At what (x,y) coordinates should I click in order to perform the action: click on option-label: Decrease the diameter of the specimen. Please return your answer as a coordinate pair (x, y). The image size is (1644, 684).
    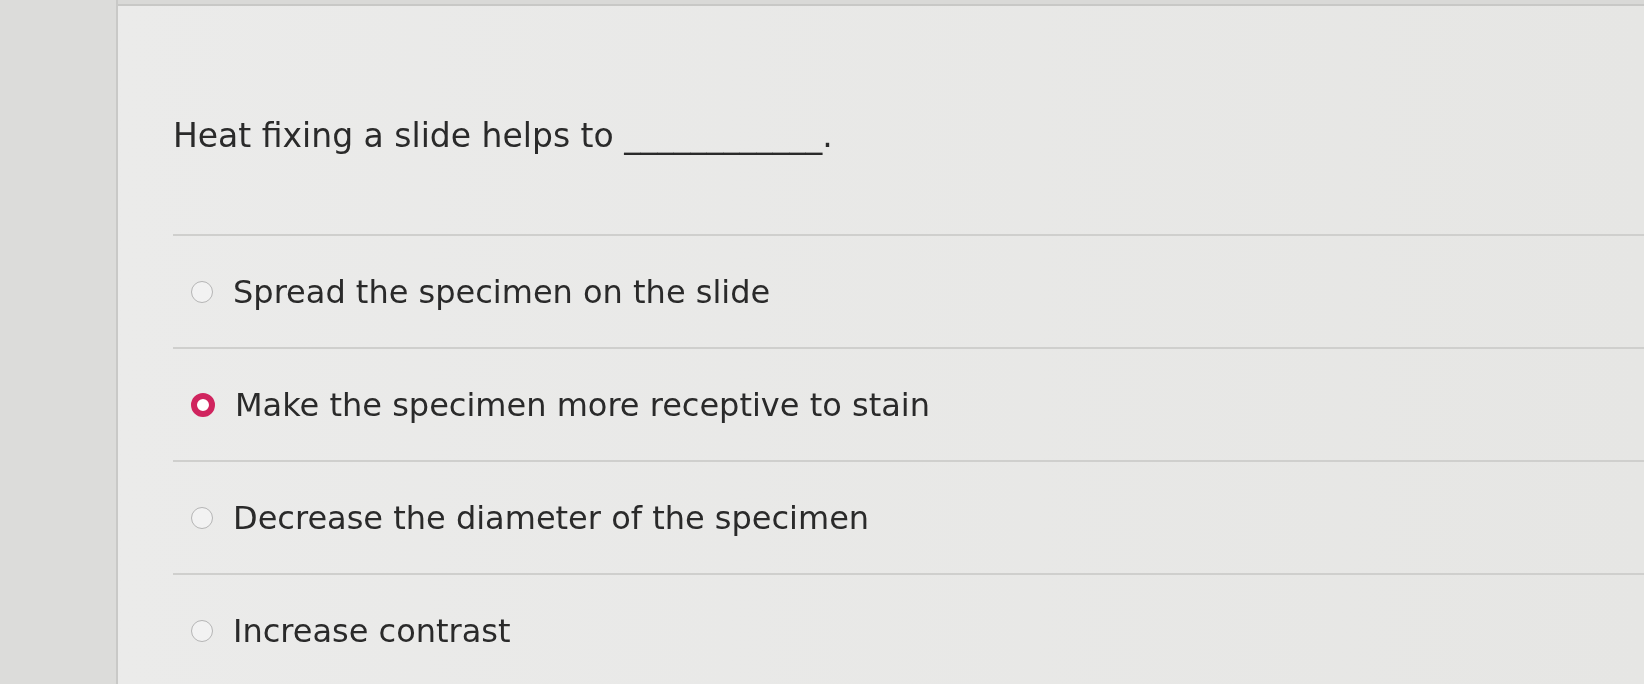
    Looking at the image, I should click on (551, 517).